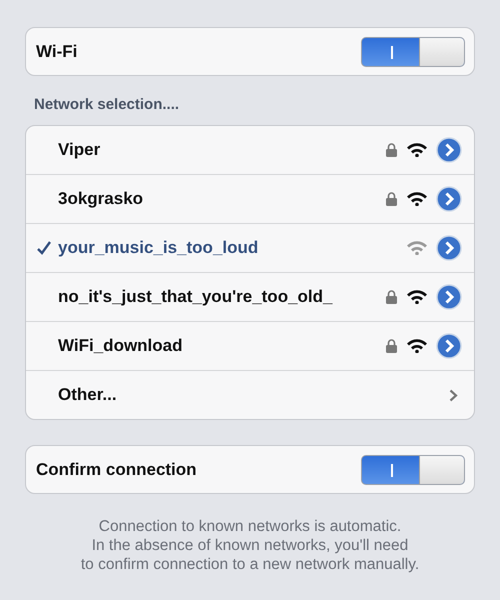  What do you see at coordinates (117, 470) in the screenshot?
I see `confirm-connection-label: Confirm connection` at bounding box center [117, 470].